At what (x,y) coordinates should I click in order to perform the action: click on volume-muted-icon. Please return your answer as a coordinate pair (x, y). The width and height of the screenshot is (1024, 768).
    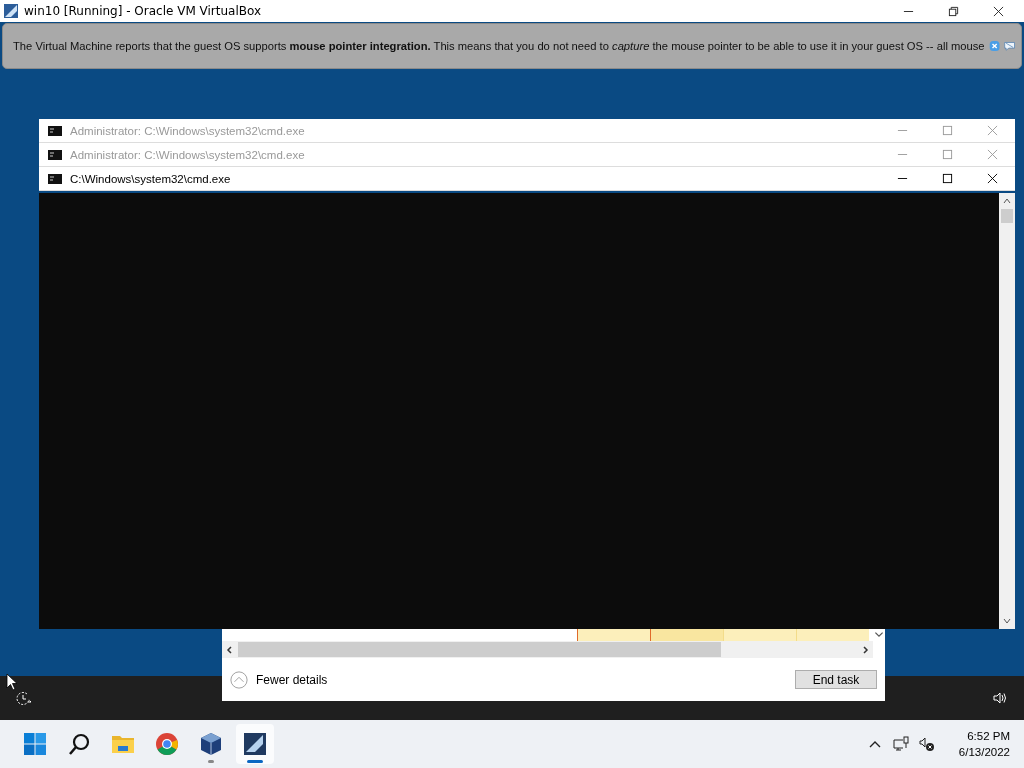
    Looking at the image, I should click on (926, 744).